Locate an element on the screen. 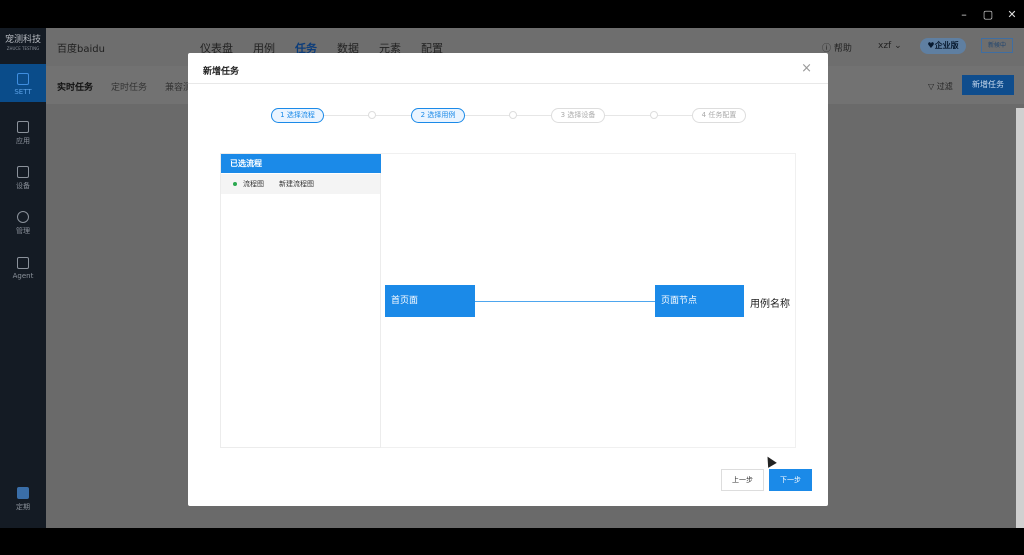  tab-scheduled: 定时任务 is located at coordinates (129, 86).